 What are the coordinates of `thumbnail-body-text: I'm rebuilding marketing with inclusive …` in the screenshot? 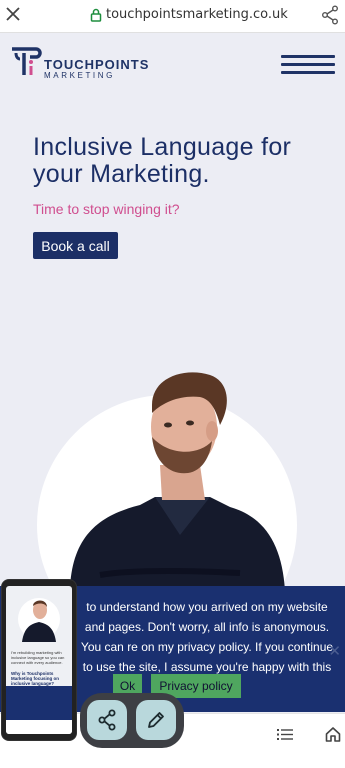 It's located at (38, 657).